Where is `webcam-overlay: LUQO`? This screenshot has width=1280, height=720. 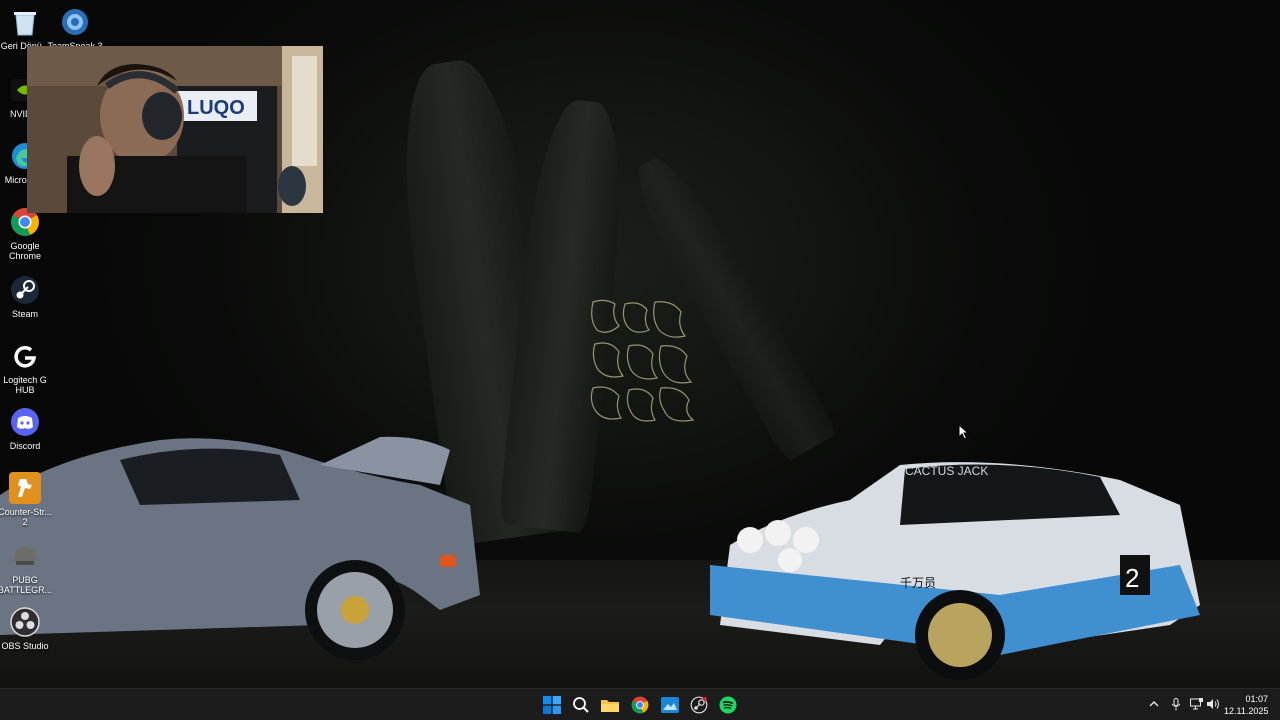 webcam-overlay: LUQO is located at coordinates (175, 129).